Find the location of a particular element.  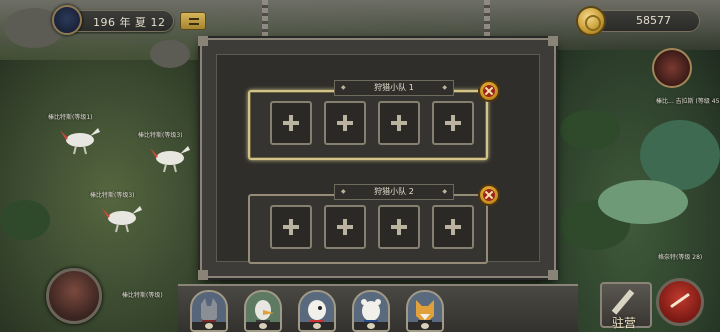

camp-button: 驻营 is located at coordinates (626, 306).